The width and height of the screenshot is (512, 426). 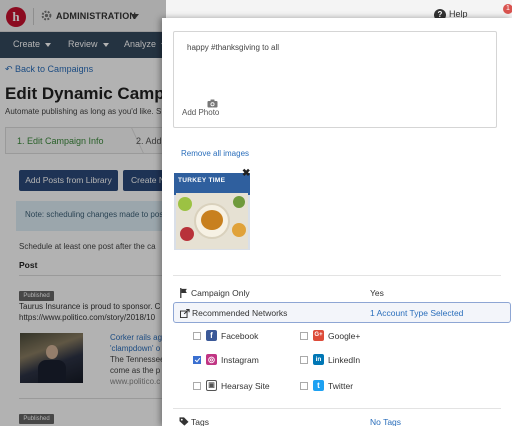 What do you see at coordinates (246, 174) in the screenshot?
I see `remove-image-icon: ✖` at bounding box center [246, 174].